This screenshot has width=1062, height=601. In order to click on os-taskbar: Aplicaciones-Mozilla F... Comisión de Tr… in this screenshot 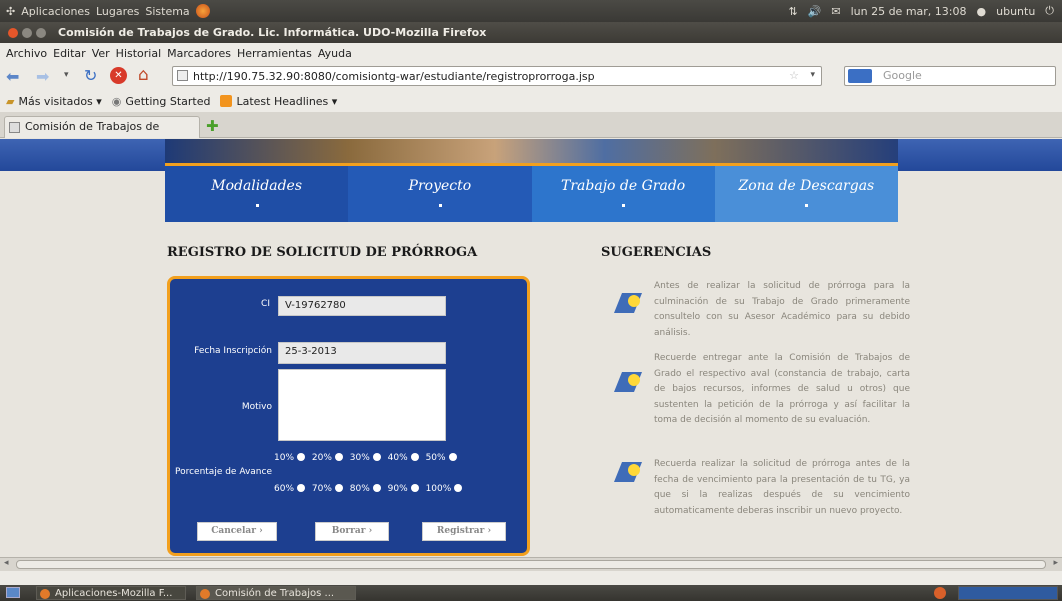, I will do `click(531, 593)`.